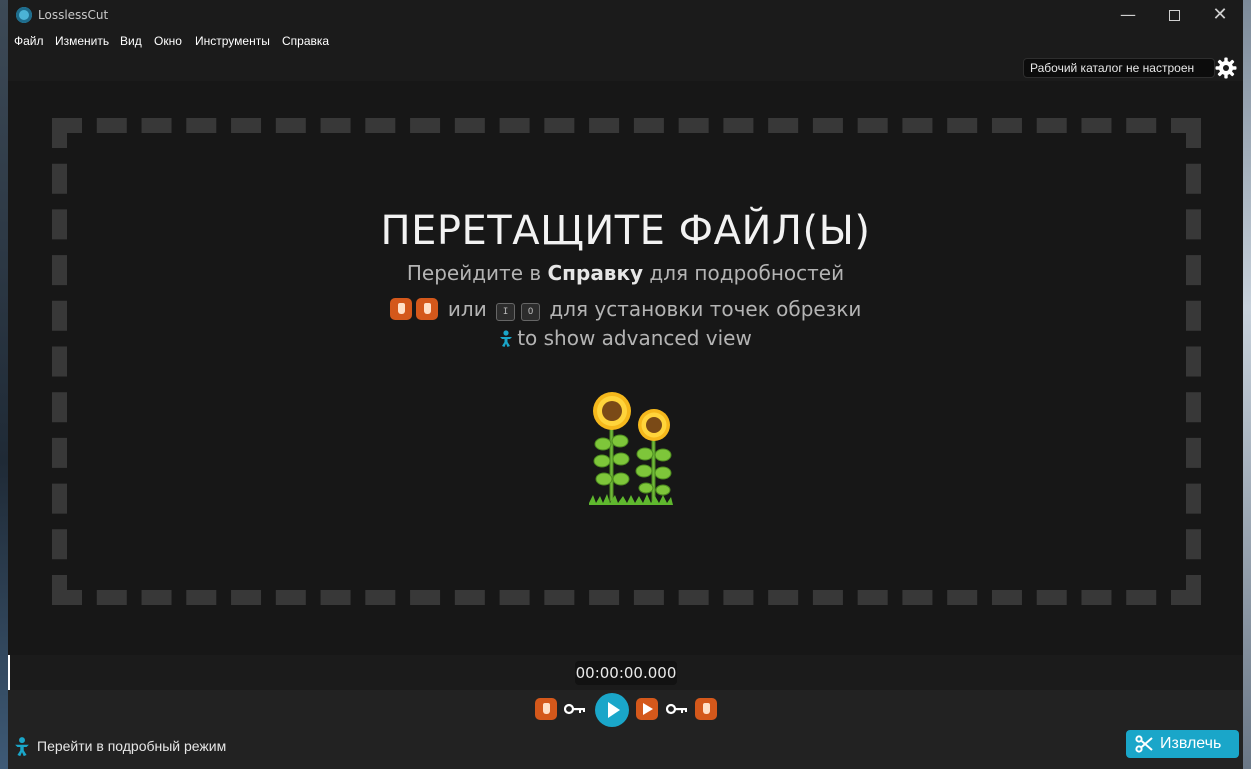 The height and width of the screenshot is (769, 1251). I want to click on set-cut-start-button, so click(546, 709).